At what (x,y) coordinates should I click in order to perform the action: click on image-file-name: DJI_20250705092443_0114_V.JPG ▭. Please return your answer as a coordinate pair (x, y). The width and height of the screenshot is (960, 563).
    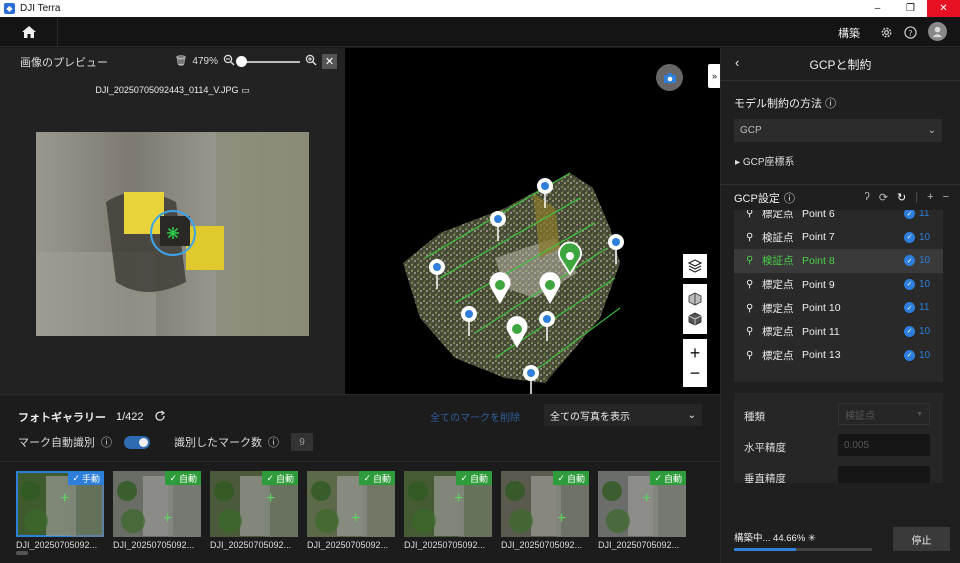
    Looking at the image, I should click on (172, 90).